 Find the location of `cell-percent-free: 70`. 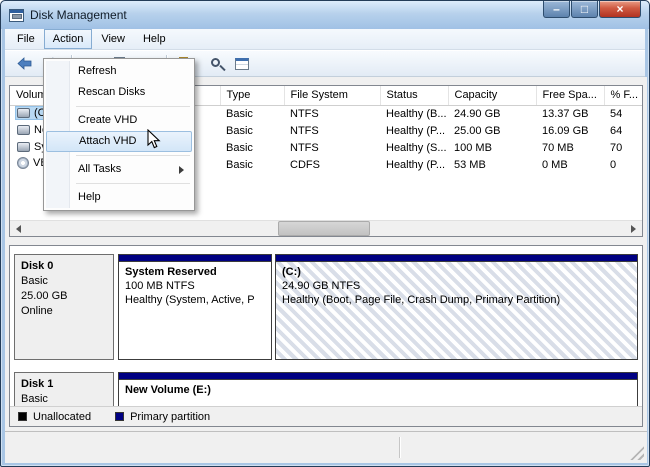

cell-percent-free: 70 is located at coordinates (616, 147).